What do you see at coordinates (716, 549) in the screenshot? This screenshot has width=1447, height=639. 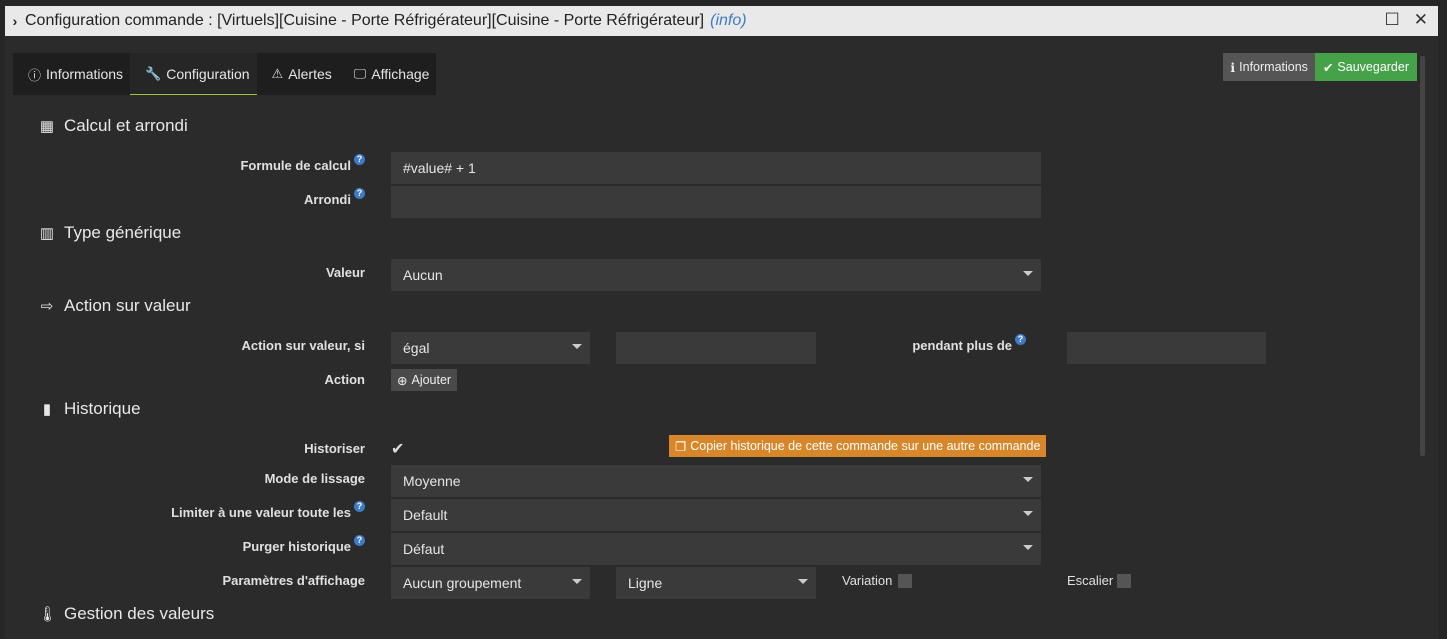 I see `purger-select: Défaut` at bounding box center [716, 549].